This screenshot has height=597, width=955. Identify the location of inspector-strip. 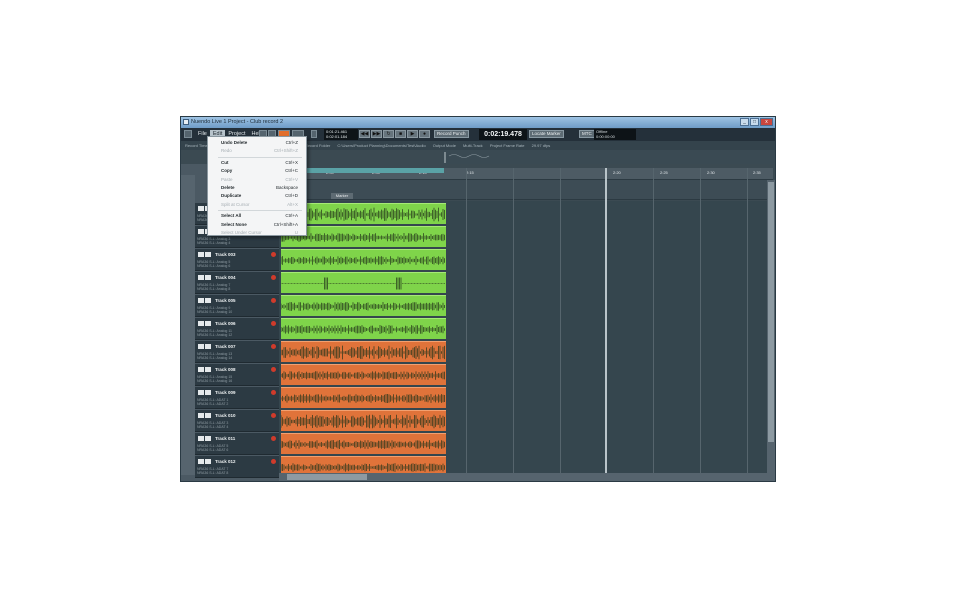
(188, 325).